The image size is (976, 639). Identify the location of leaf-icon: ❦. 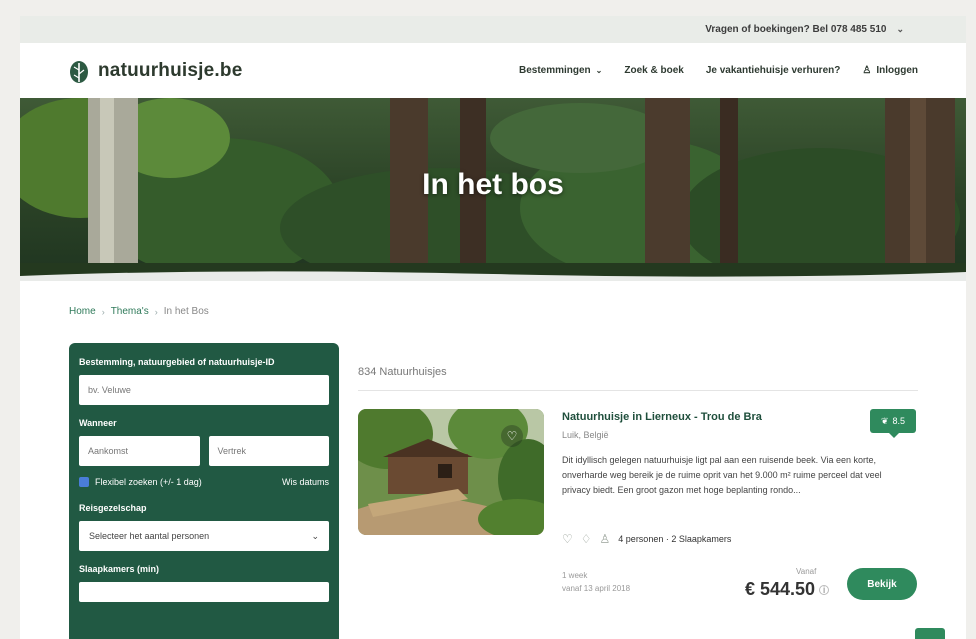
(884, 420).